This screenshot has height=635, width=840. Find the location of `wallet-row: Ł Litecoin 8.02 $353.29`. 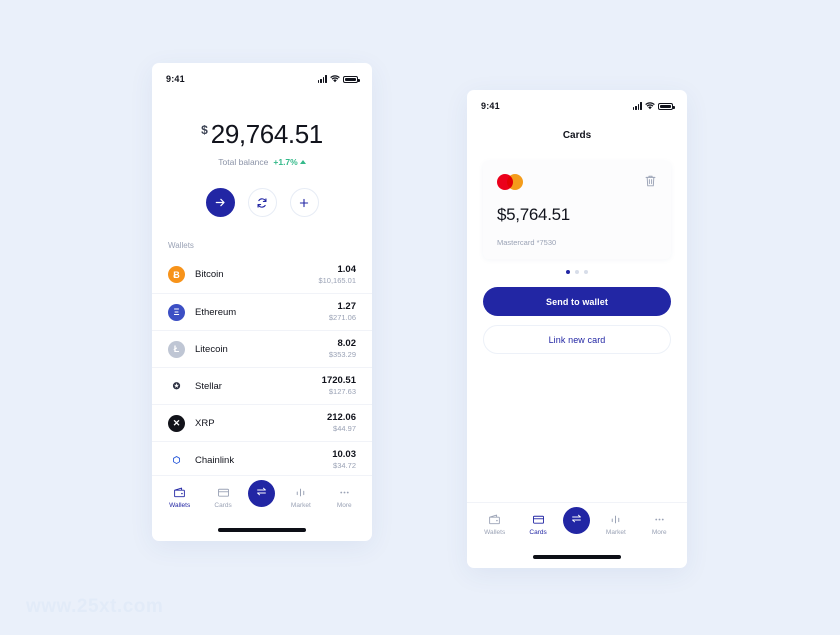

wallet-row: Ł Litecoin 8.02 $353.29 is located at coordinates (262, 348).